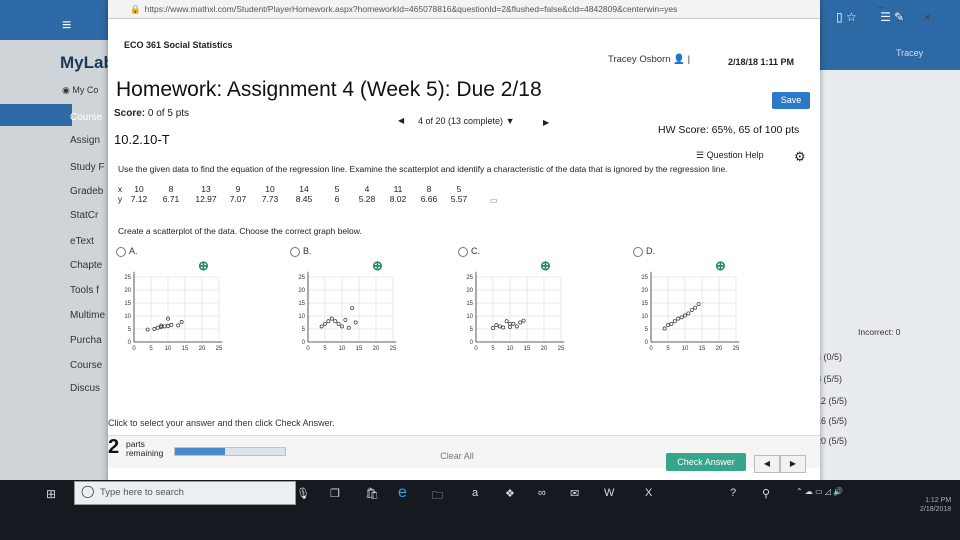 The image size is (960, 540). Describe the element at coordinates (733, 493) in the screenshot. I see `question-tray-icon: ?` at that location.